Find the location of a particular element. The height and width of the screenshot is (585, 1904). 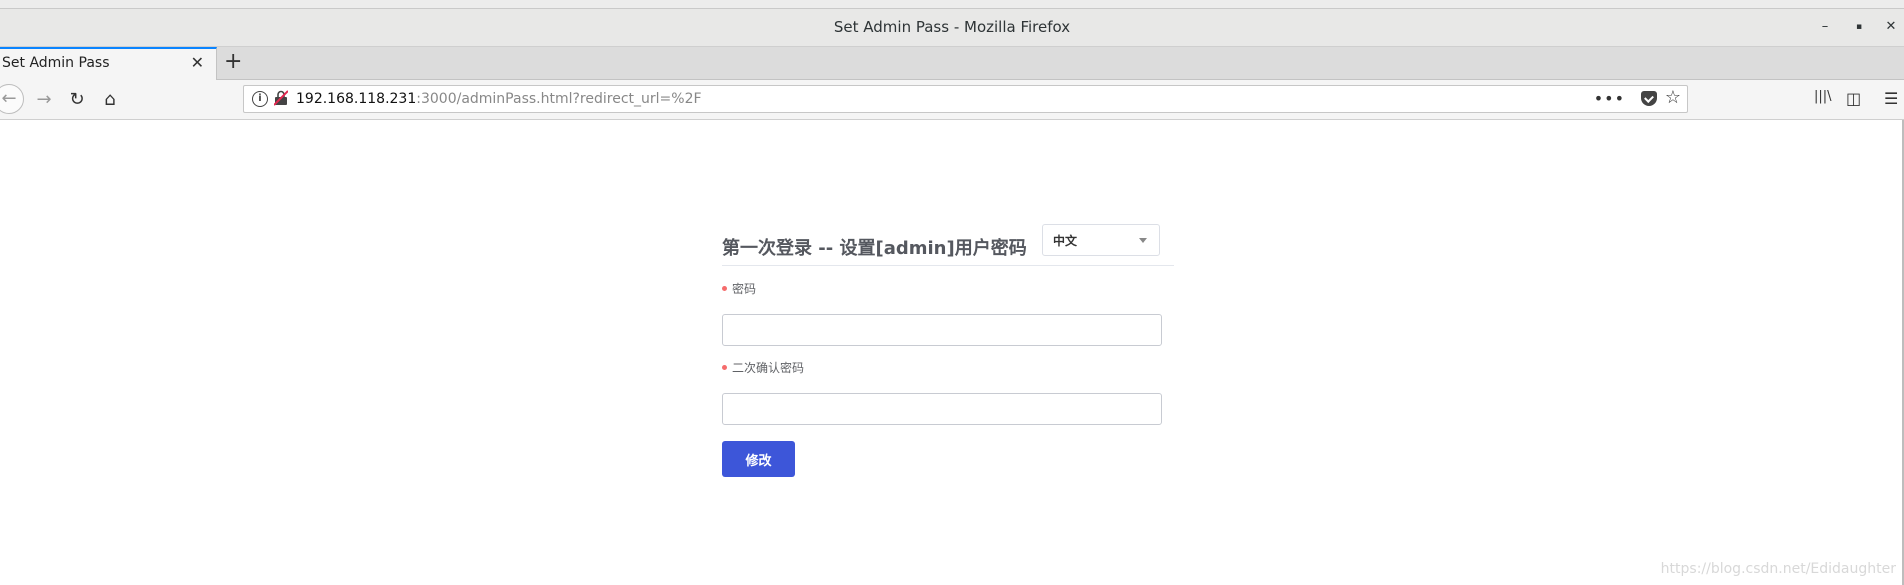

forward-button: → is located at coordinates (44, 100).